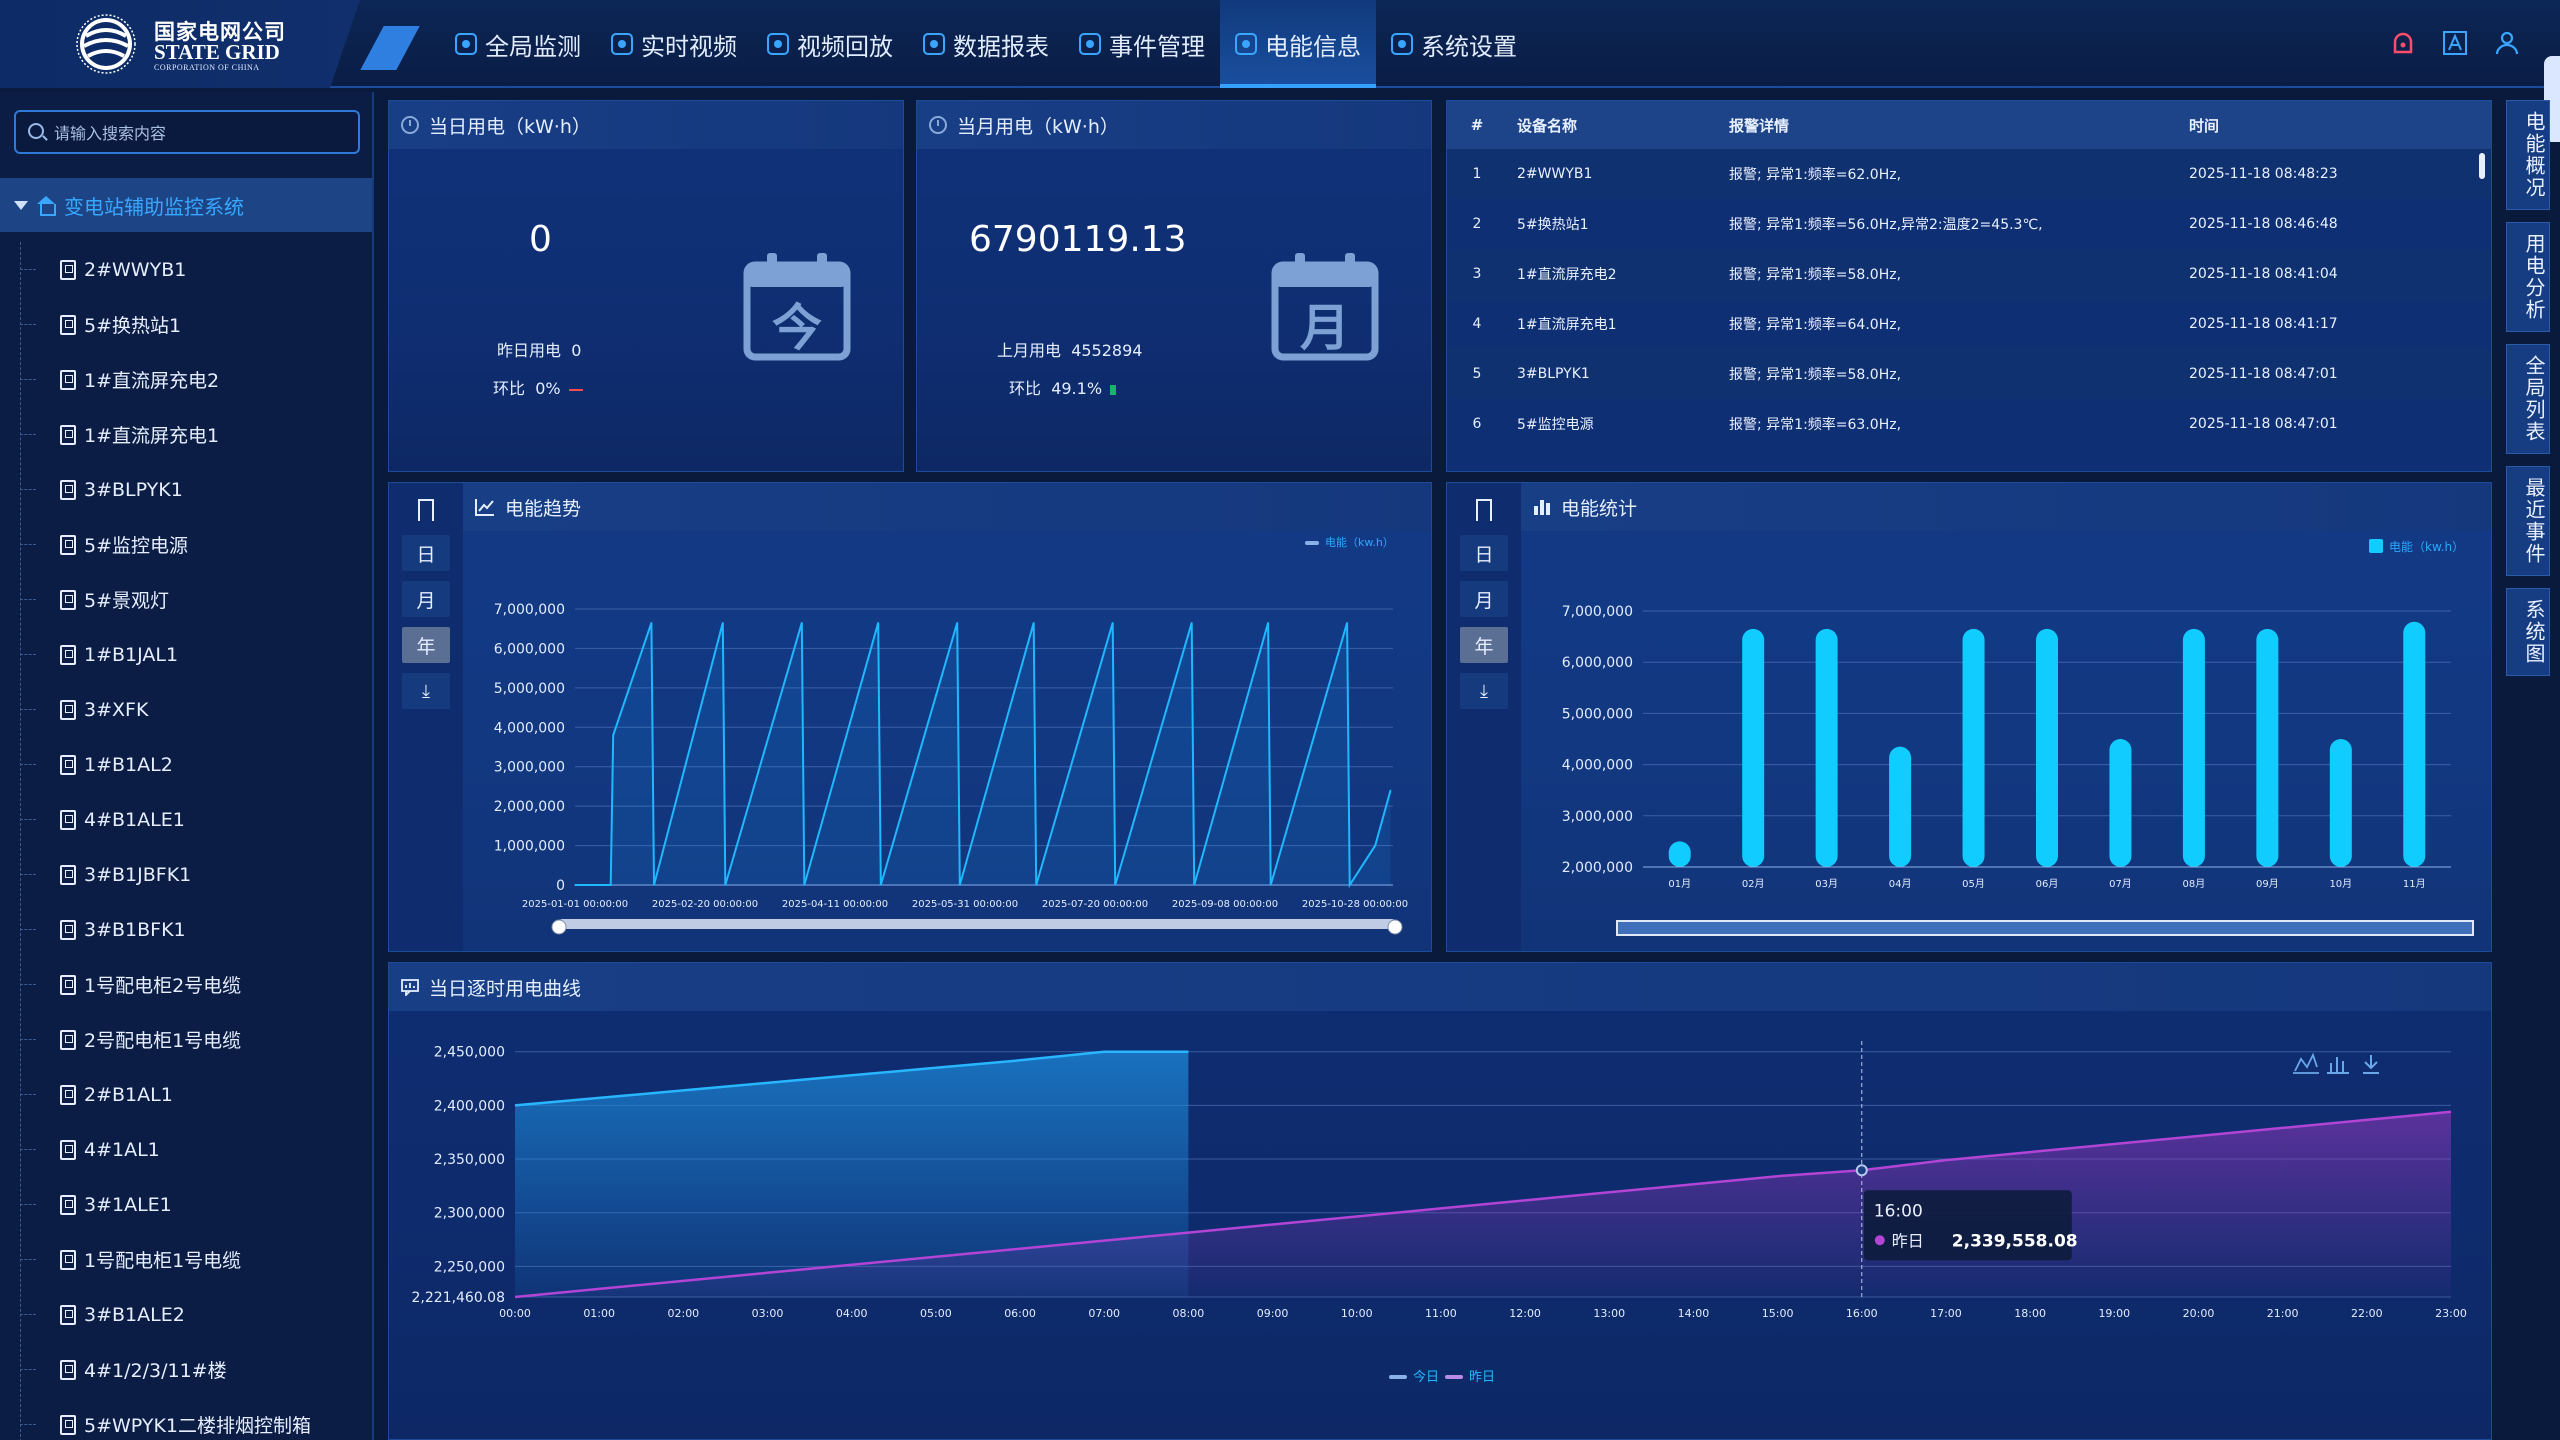 The height and width of the screenshot is (1440, 2560). What do you see at coordinates (2528, 155) in the screenshot?
I see `right-tab: 电能概况` at bounding box center [2528, 155].